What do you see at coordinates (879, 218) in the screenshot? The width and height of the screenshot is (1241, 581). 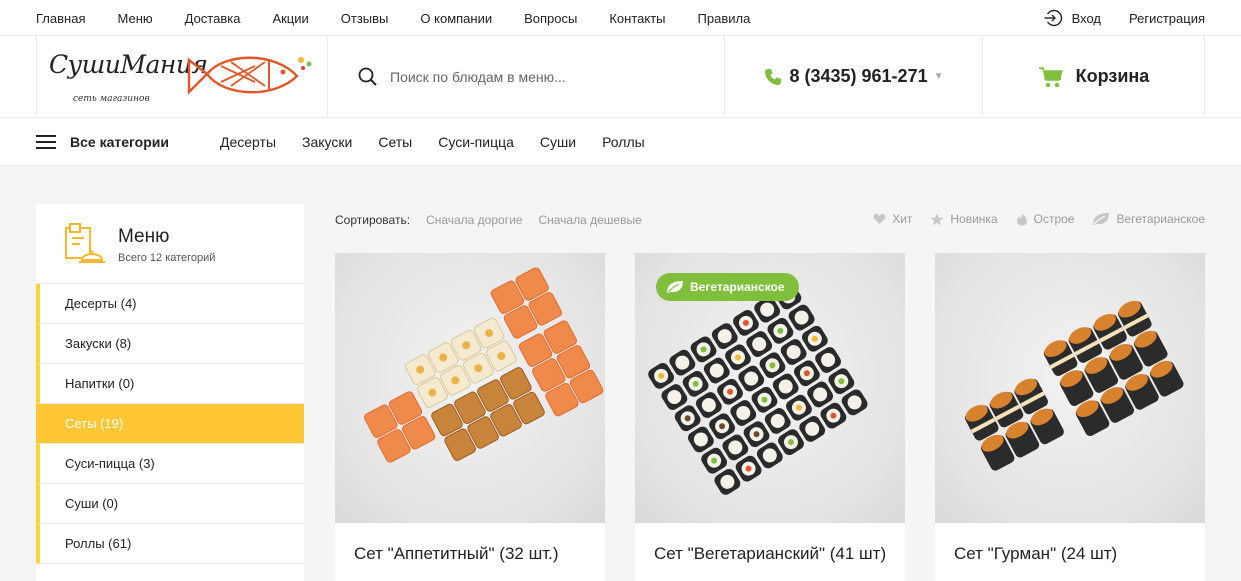 I see `heart-icon` at bounding box center [879, 218].